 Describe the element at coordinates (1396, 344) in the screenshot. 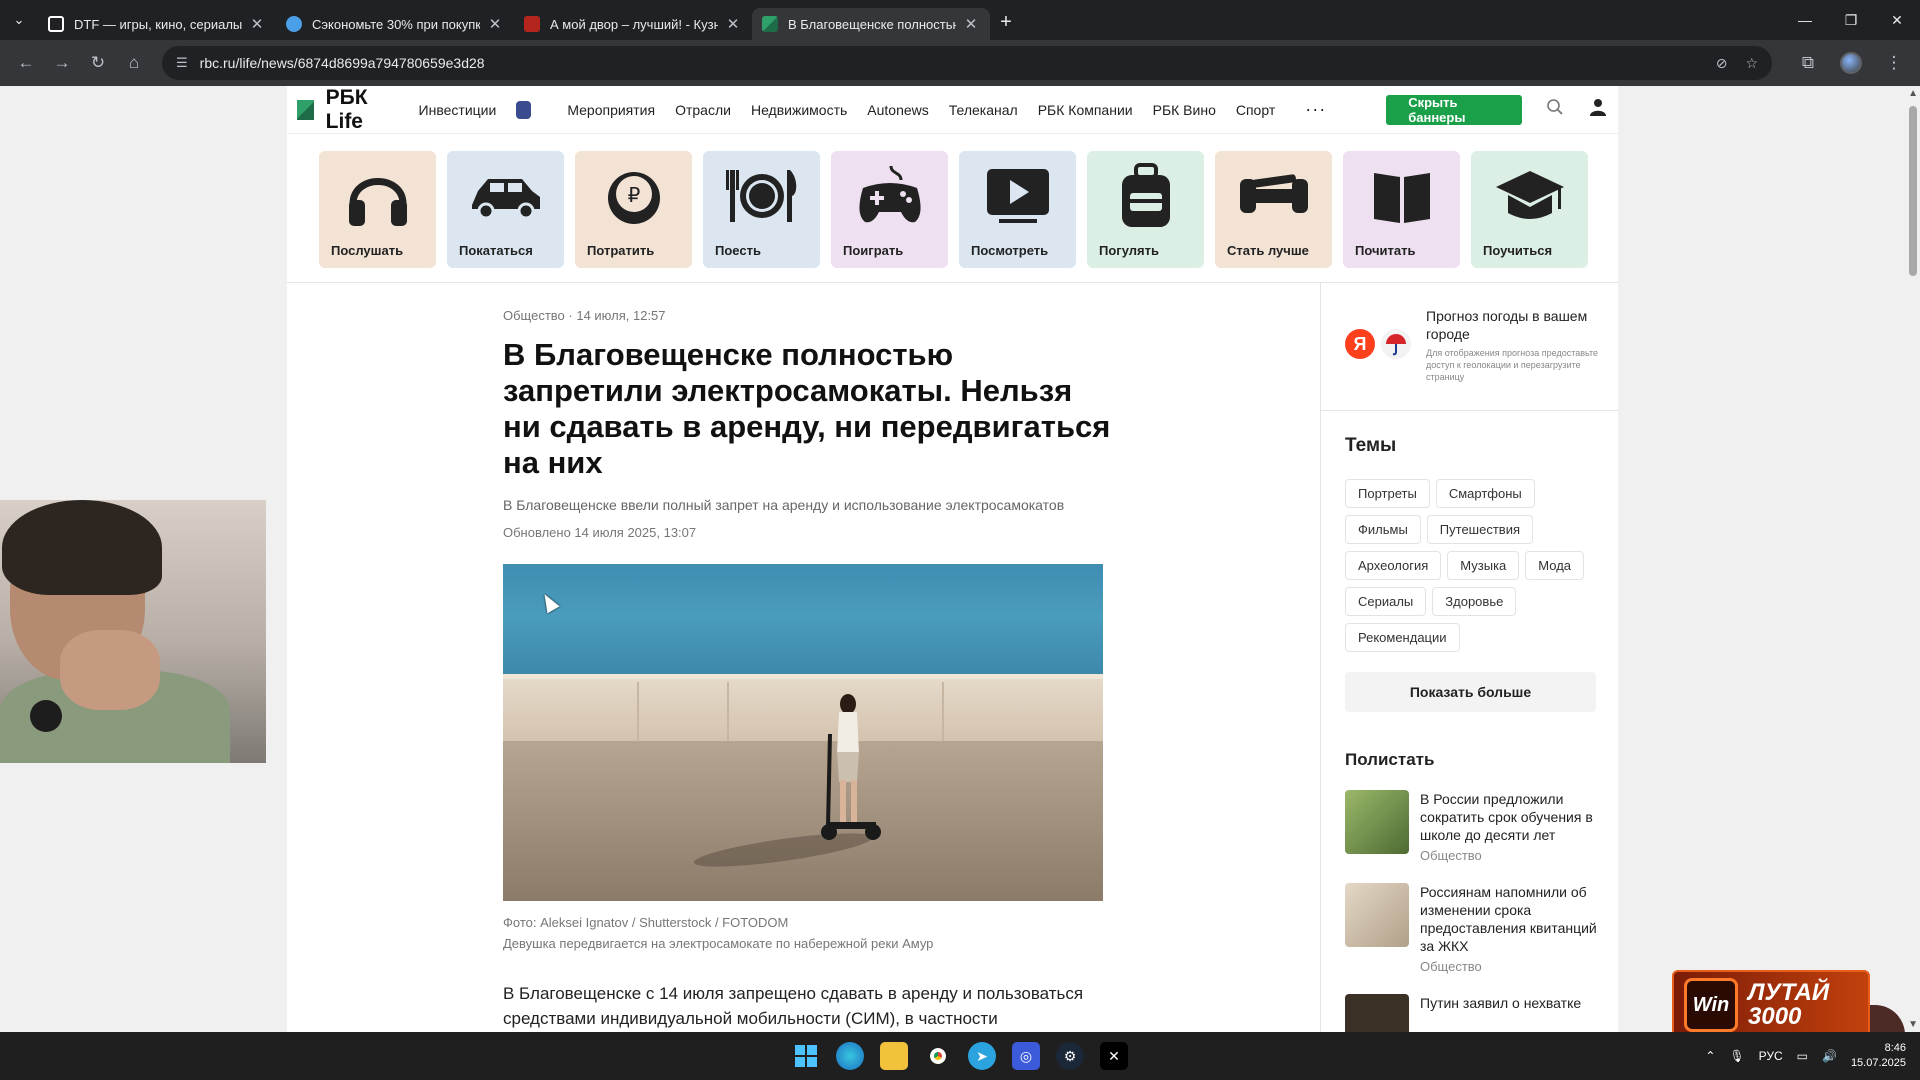

I see `umbrella-icon` at that location.